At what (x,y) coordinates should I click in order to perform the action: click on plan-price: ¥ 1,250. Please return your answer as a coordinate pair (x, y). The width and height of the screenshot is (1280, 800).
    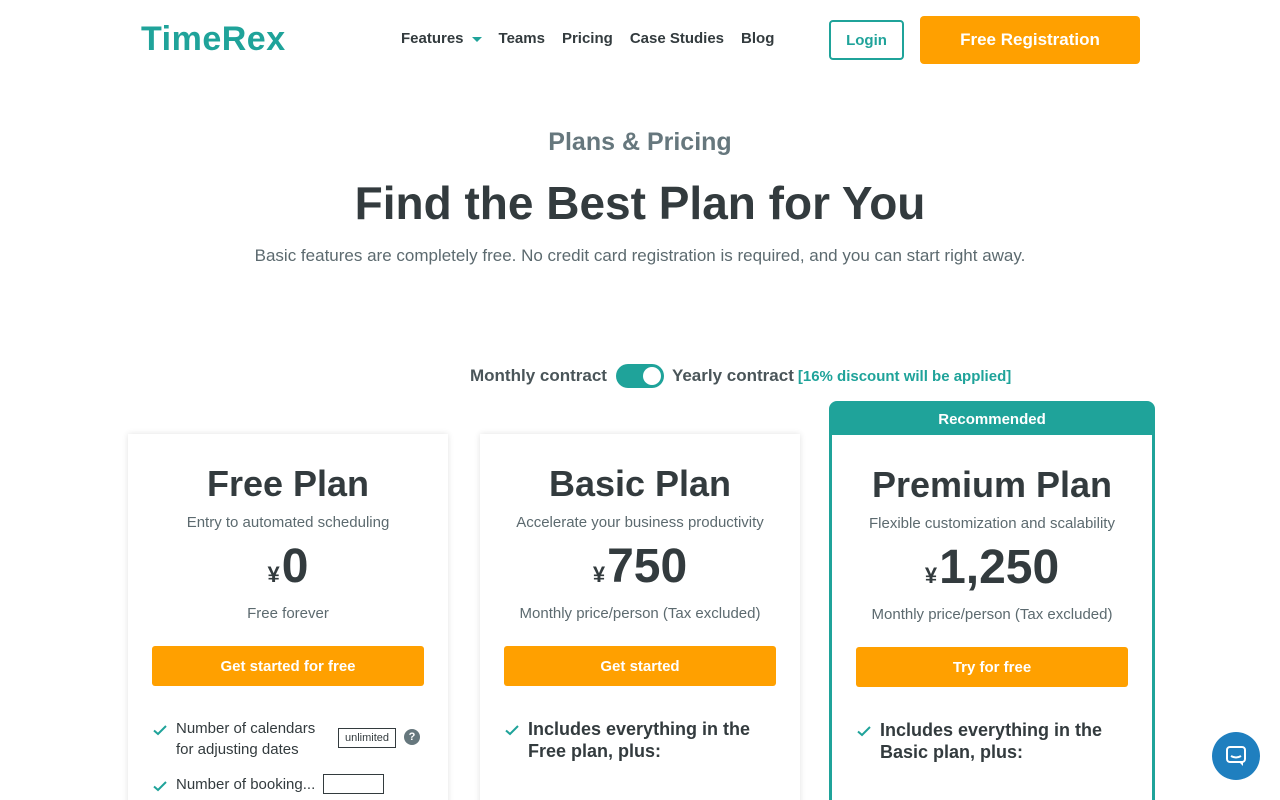
    Looking at the image, I should click on (992, 568).